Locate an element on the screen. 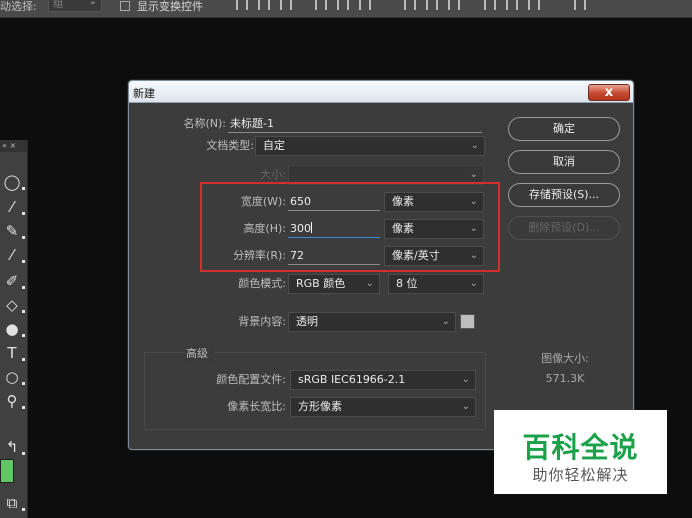  background-dropdown: 透明 ⌄ is located at coordinates (372, 322).